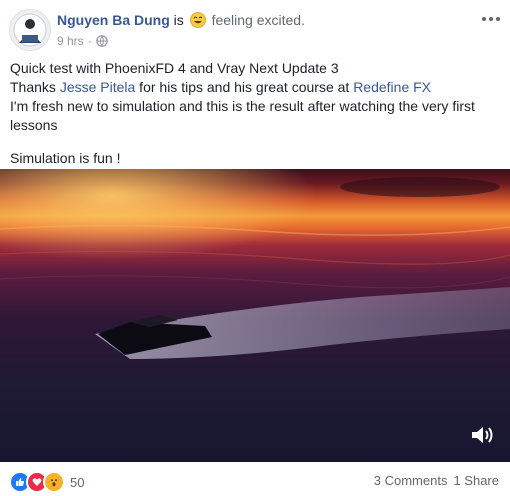 This screenshot has width=510, height=496. I want to click on timestamp: 9 hrs, so click(70, 41).